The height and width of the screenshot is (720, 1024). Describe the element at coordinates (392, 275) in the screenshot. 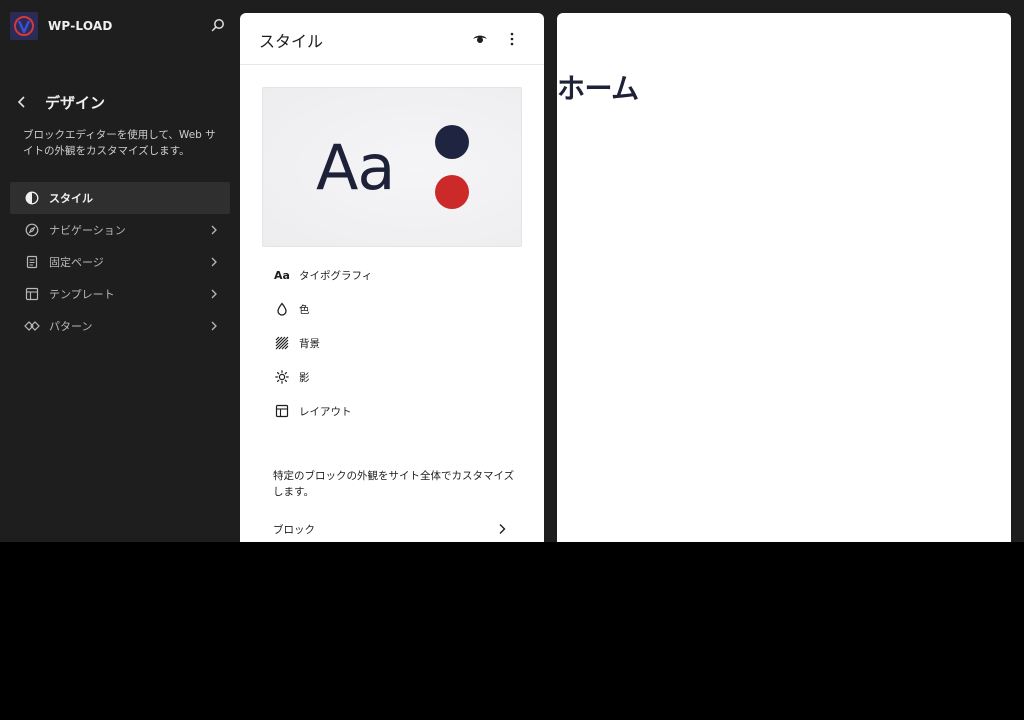

I see `style-item-typography: Aa タイポグラフィ` at that location.